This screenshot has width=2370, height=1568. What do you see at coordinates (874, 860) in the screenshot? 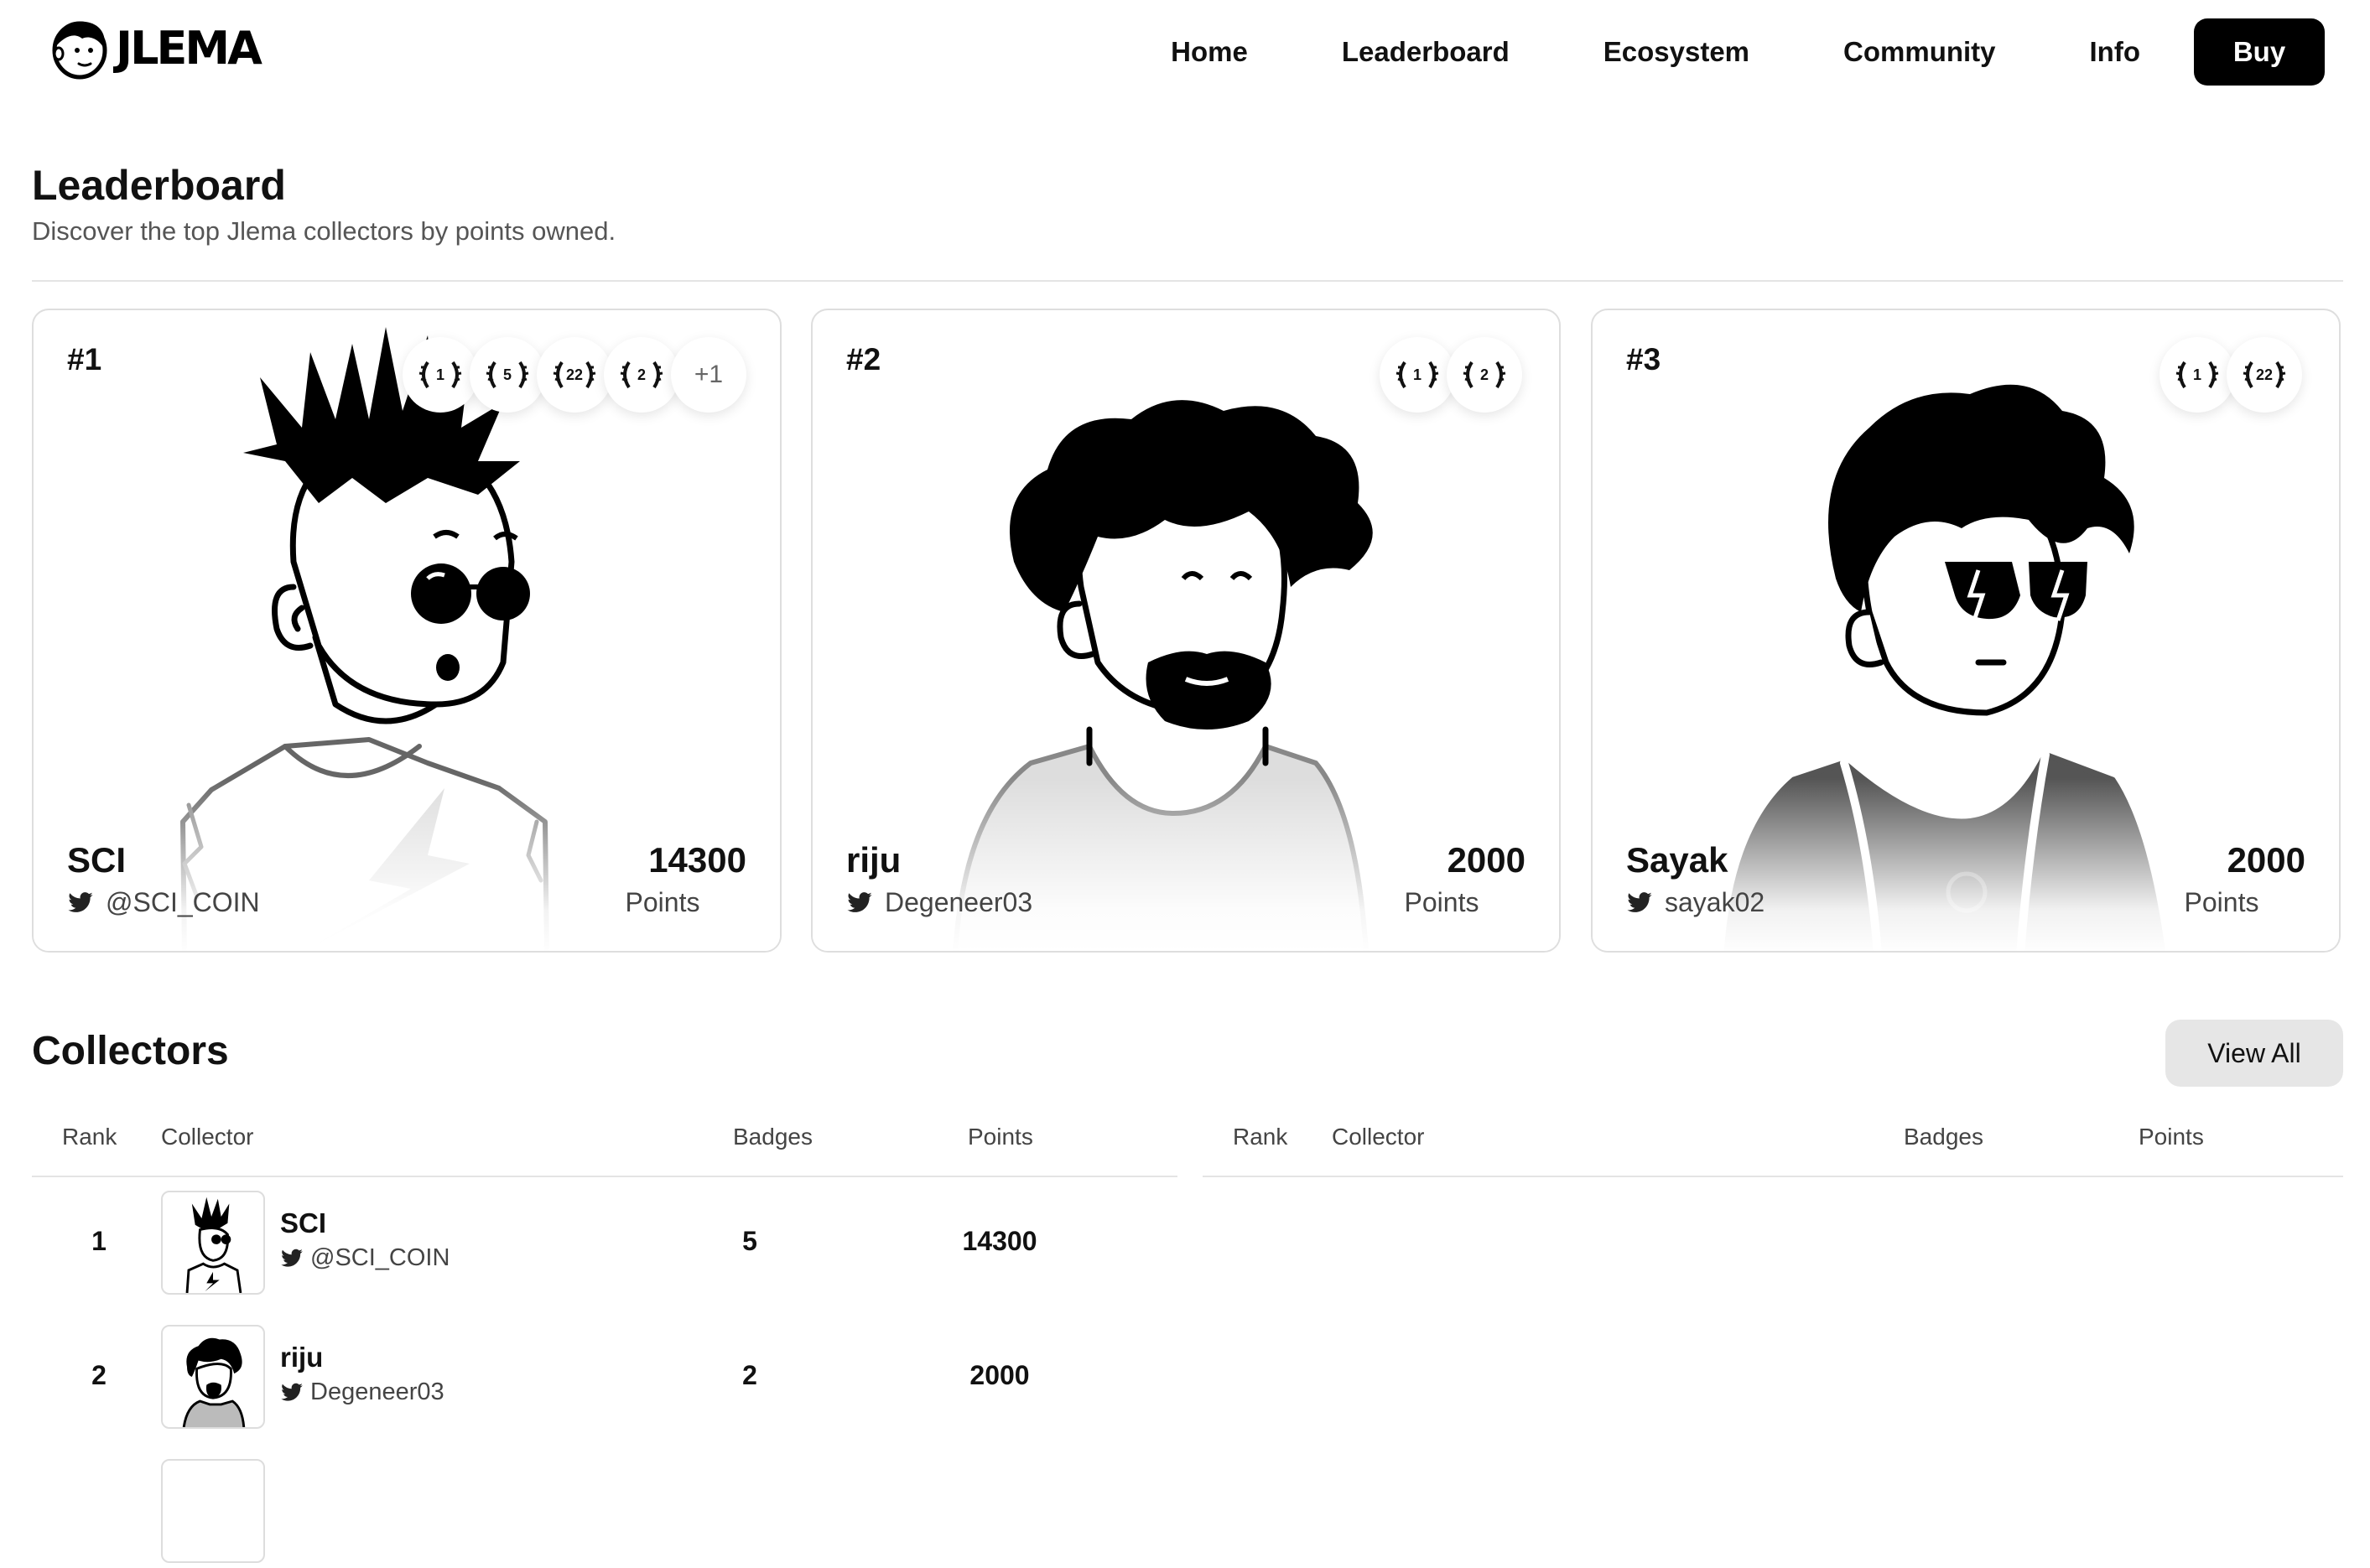
I see `collector-name: riju` at bounding box center [874, 860].